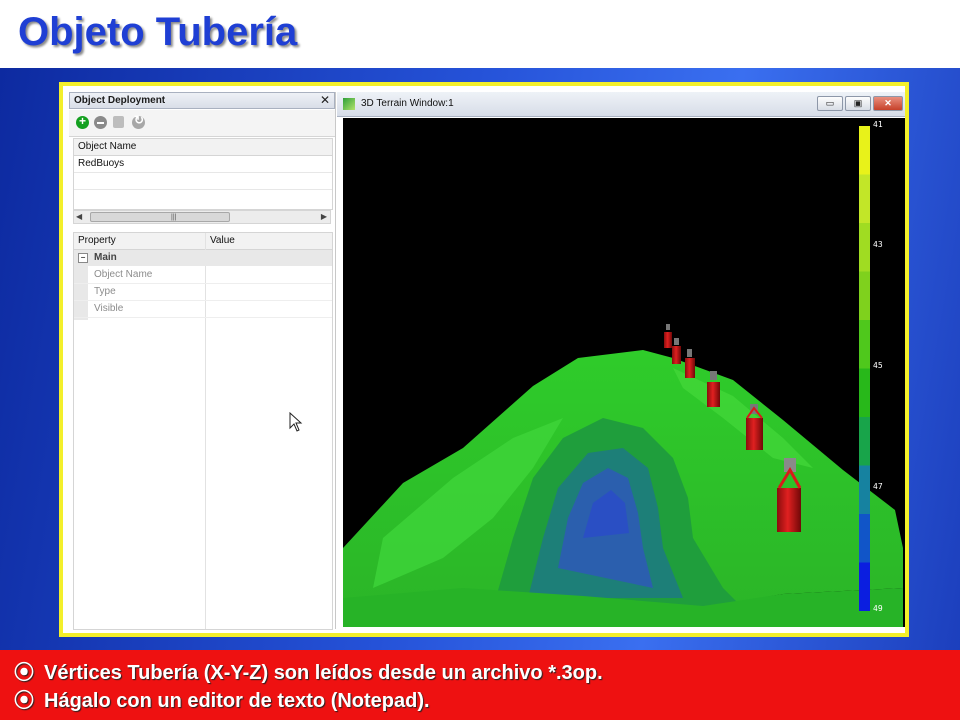 The height and width of the screenshot is (720, 960). I want to click on value-column-header: Value, so click(222, 240).